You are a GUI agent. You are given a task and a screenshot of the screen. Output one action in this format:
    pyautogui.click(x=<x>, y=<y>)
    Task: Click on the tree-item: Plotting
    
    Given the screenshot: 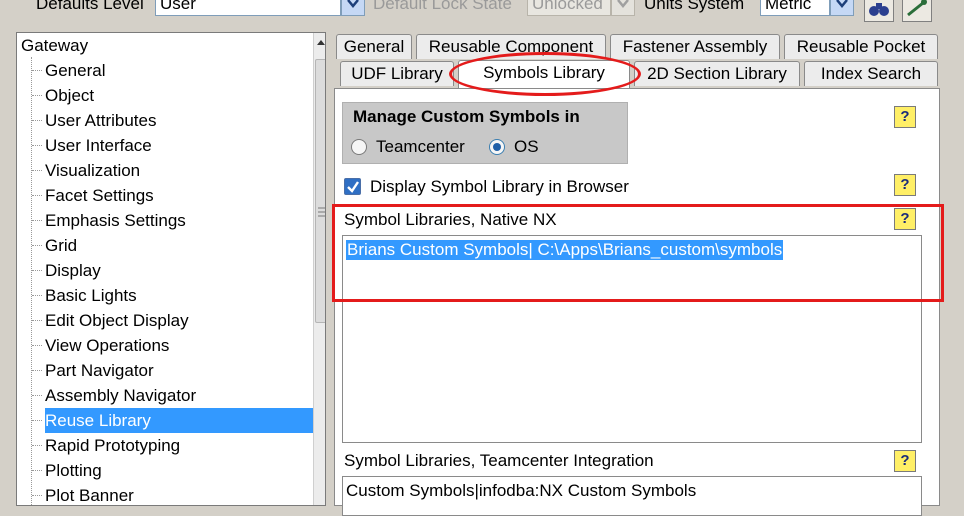 What is the action you would take?
    pyautogui.click(x=180, y=470)
    